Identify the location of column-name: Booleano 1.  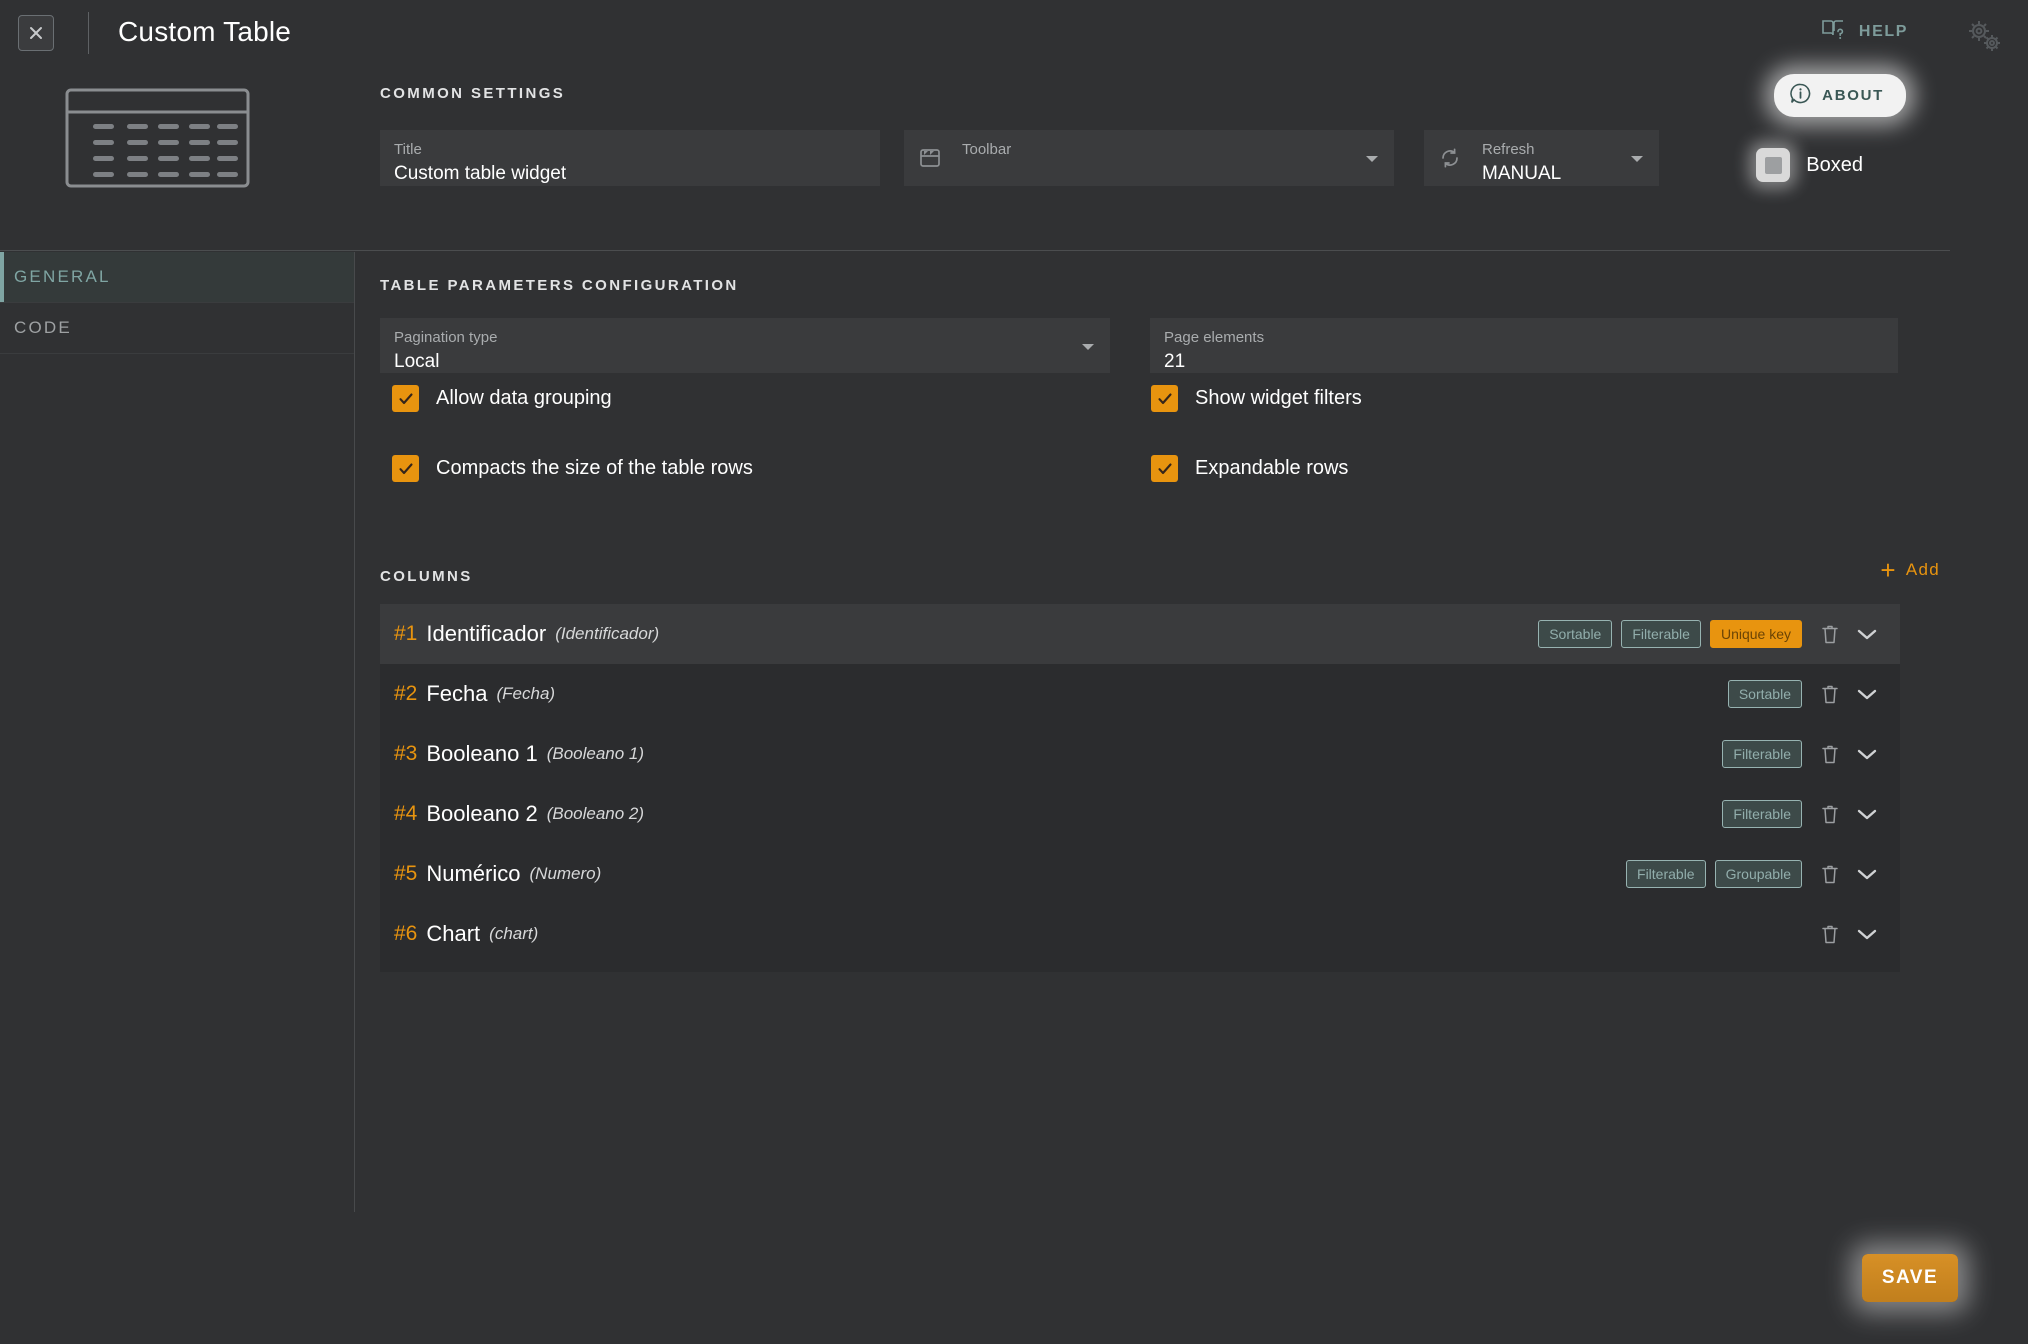
(482, 753).